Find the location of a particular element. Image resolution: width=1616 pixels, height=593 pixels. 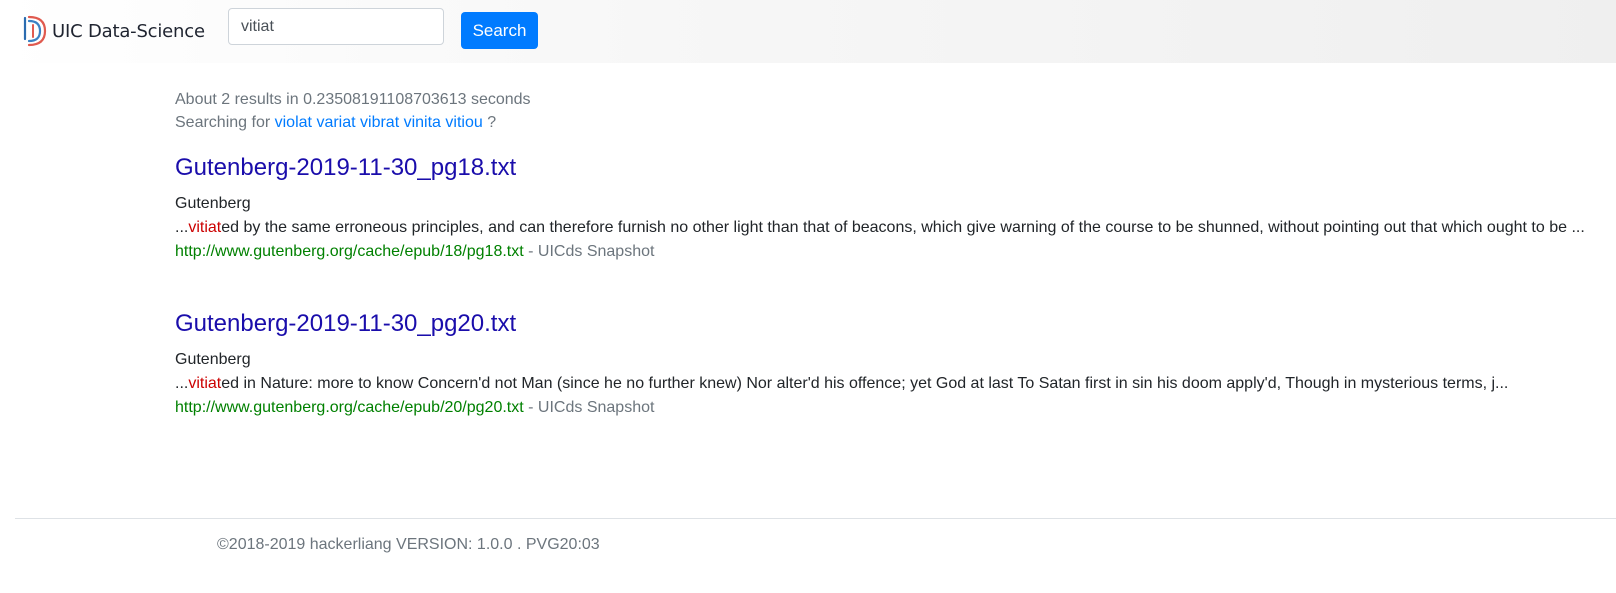

search-input is located at coordinates (336, 26).